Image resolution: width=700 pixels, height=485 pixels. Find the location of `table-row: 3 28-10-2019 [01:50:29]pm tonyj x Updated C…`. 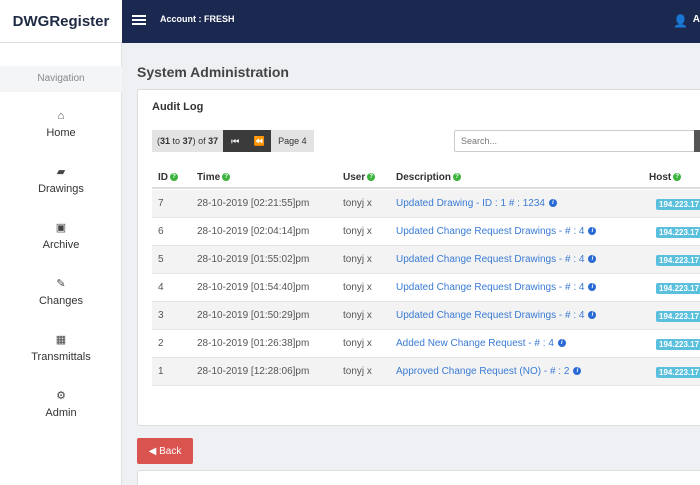

table-row: 3 28-10-2019 [01:50:29]pm tonyj x Updated C… is located at coordinates (426, 316).